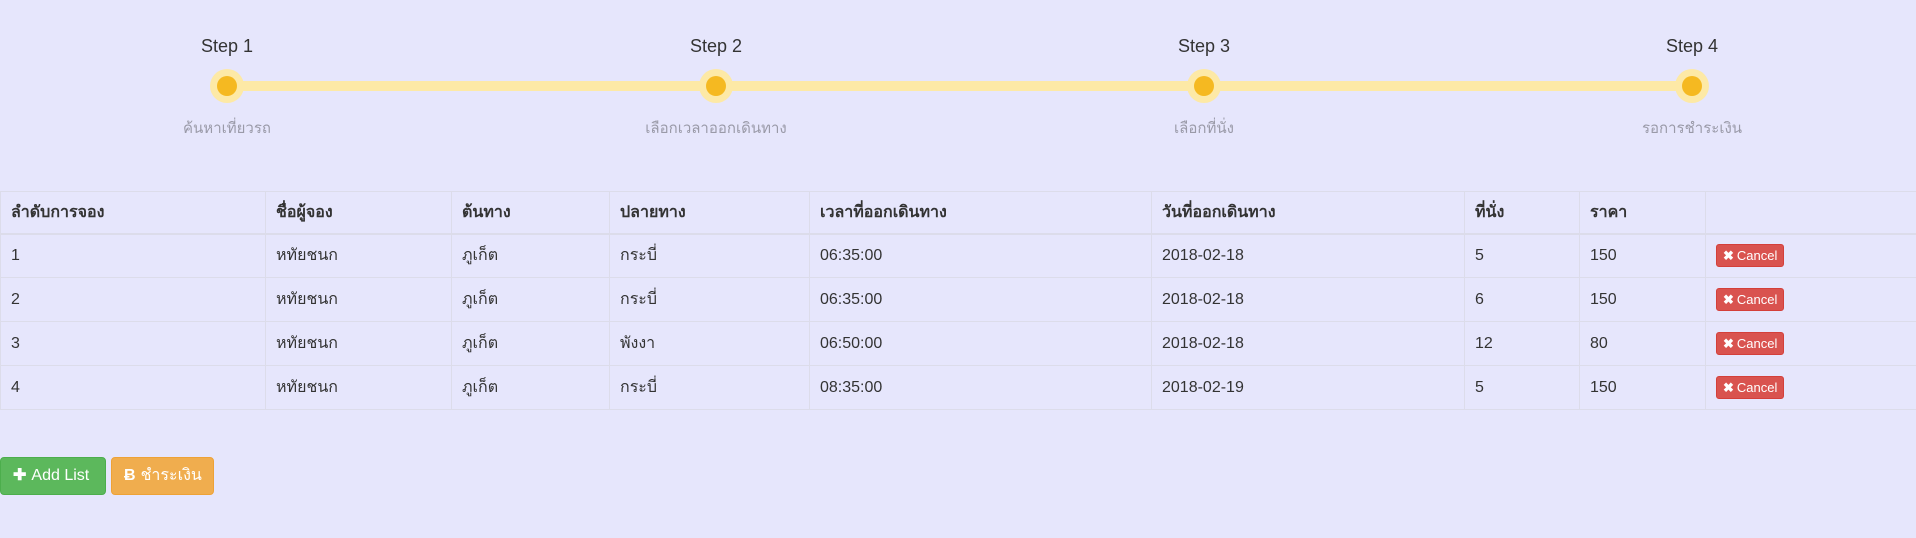  What do you see at coordinates (716, 128) in the screenshot?
I see `step-description: เลือกเวลาออกเดินทาง` at bounding box center [716, 128].